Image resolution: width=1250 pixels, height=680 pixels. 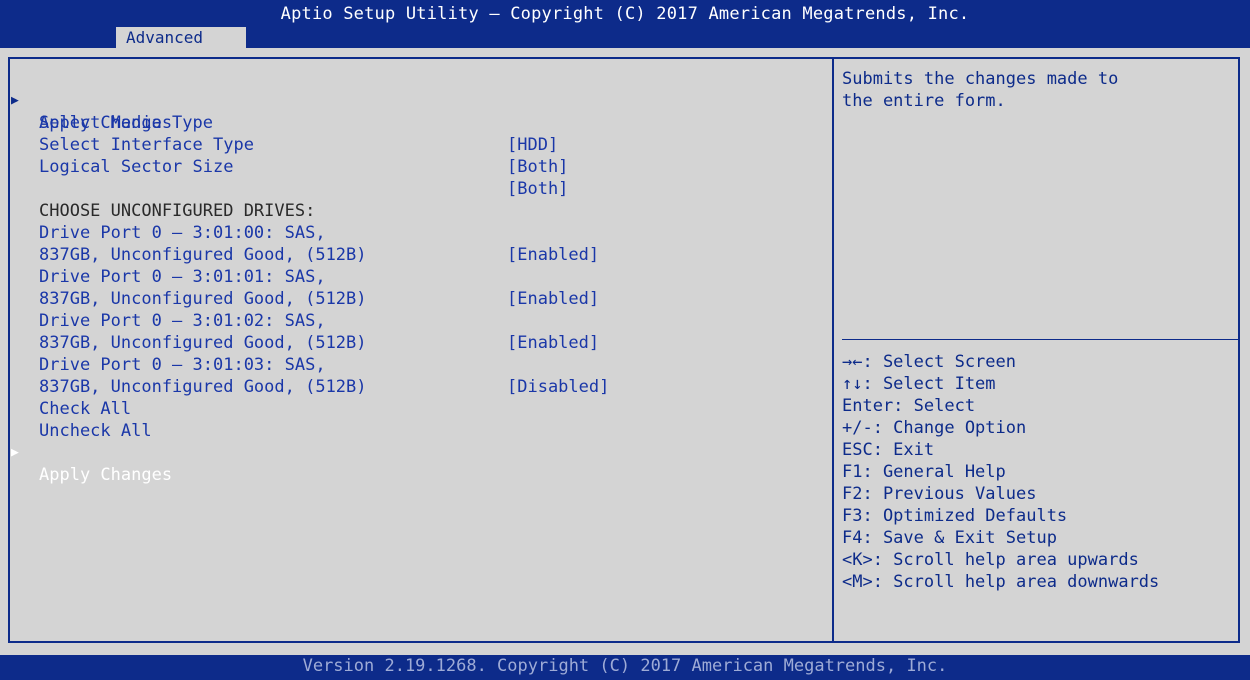 What do you see at coordinates (955, 516) in the screenshot?
I see `key-hint: F3: Optimized Defaults` at bounding box center [955, 516].